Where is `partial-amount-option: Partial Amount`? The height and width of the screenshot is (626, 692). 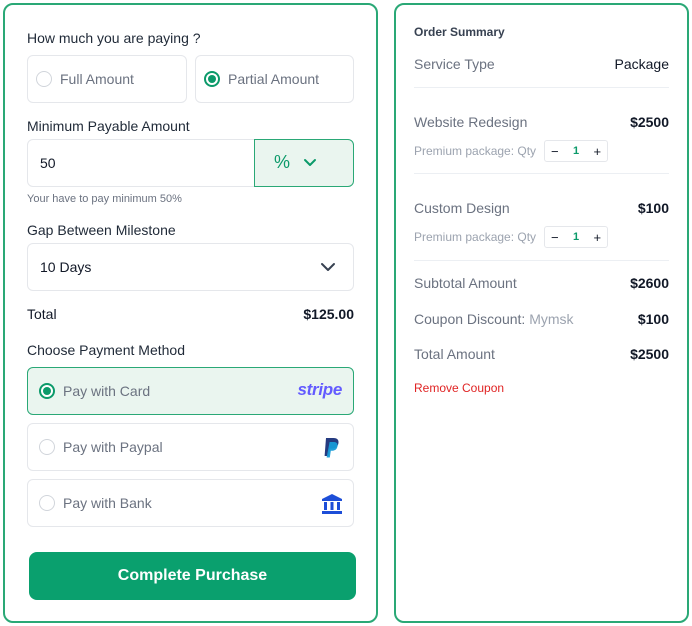
partial-amount-option: Partial Amount is located at coordinates (274, 79).